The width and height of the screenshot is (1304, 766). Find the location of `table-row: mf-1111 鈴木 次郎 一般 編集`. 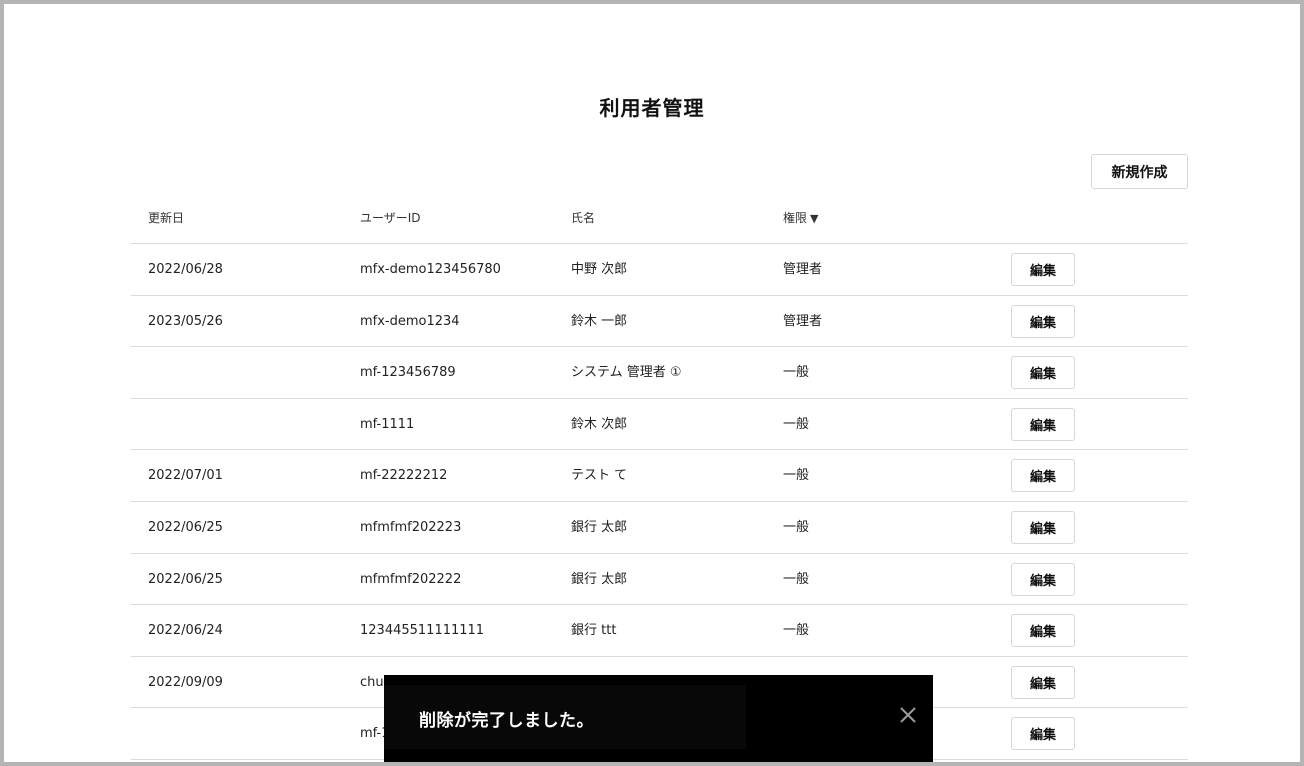

table-row: mf-1111 鈴木 次郎 一般 編集 is located at coordinates (659, 425).